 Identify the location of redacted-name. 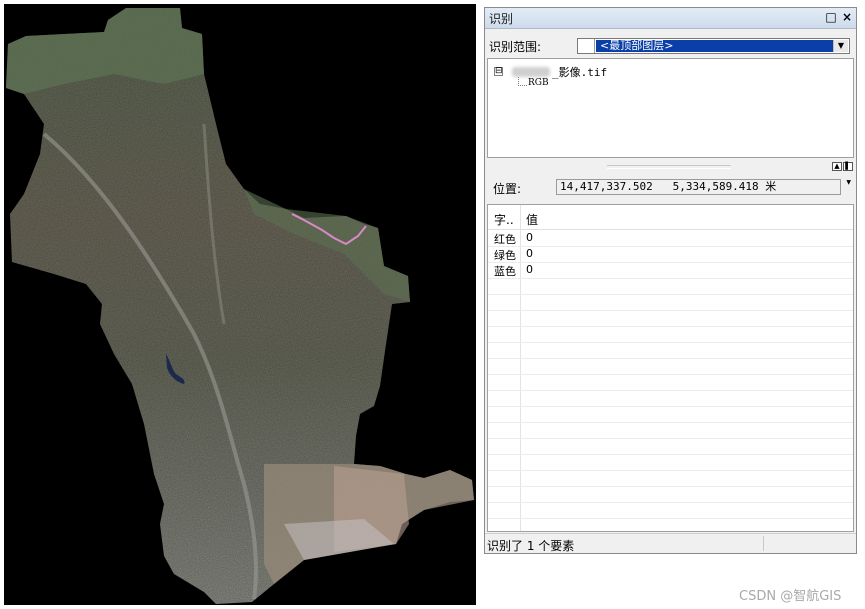
(531, 72).